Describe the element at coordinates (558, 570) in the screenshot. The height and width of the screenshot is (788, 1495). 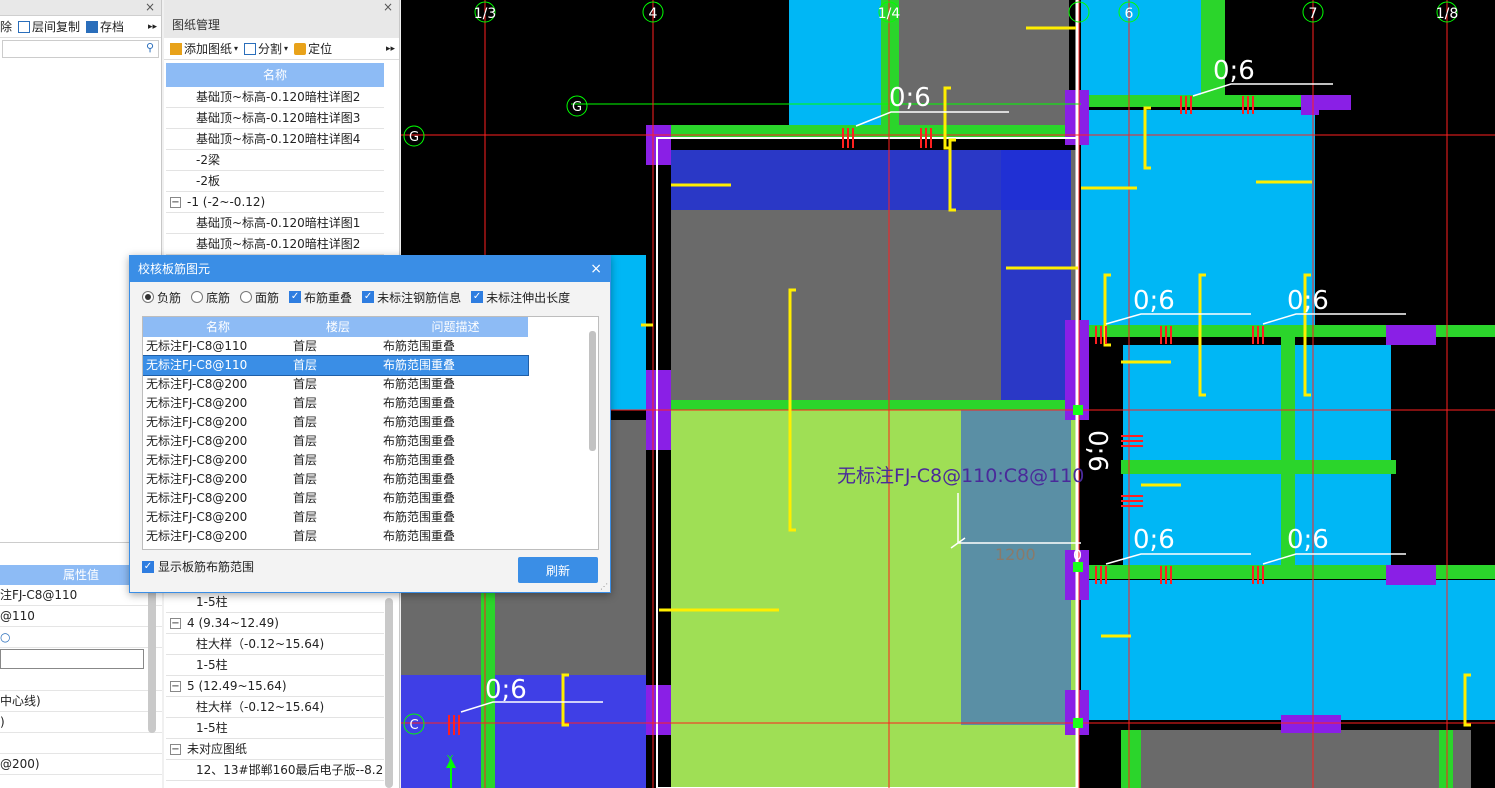
I see `refresh-button: 刷新` at that location.